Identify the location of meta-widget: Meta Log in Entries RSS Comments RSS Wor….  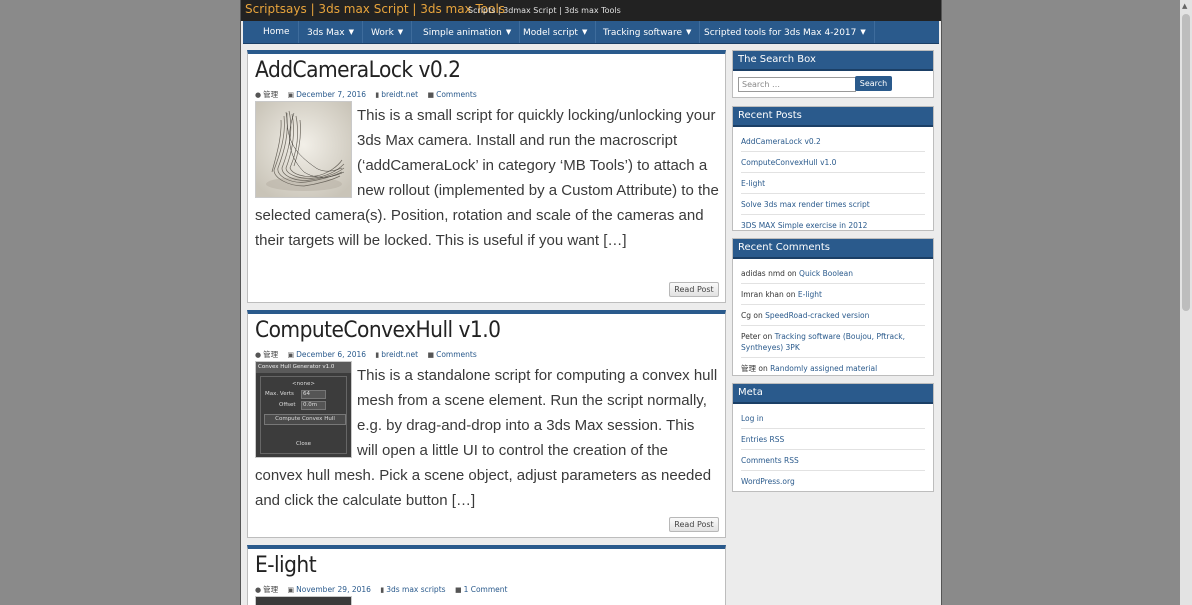
(833, 437).